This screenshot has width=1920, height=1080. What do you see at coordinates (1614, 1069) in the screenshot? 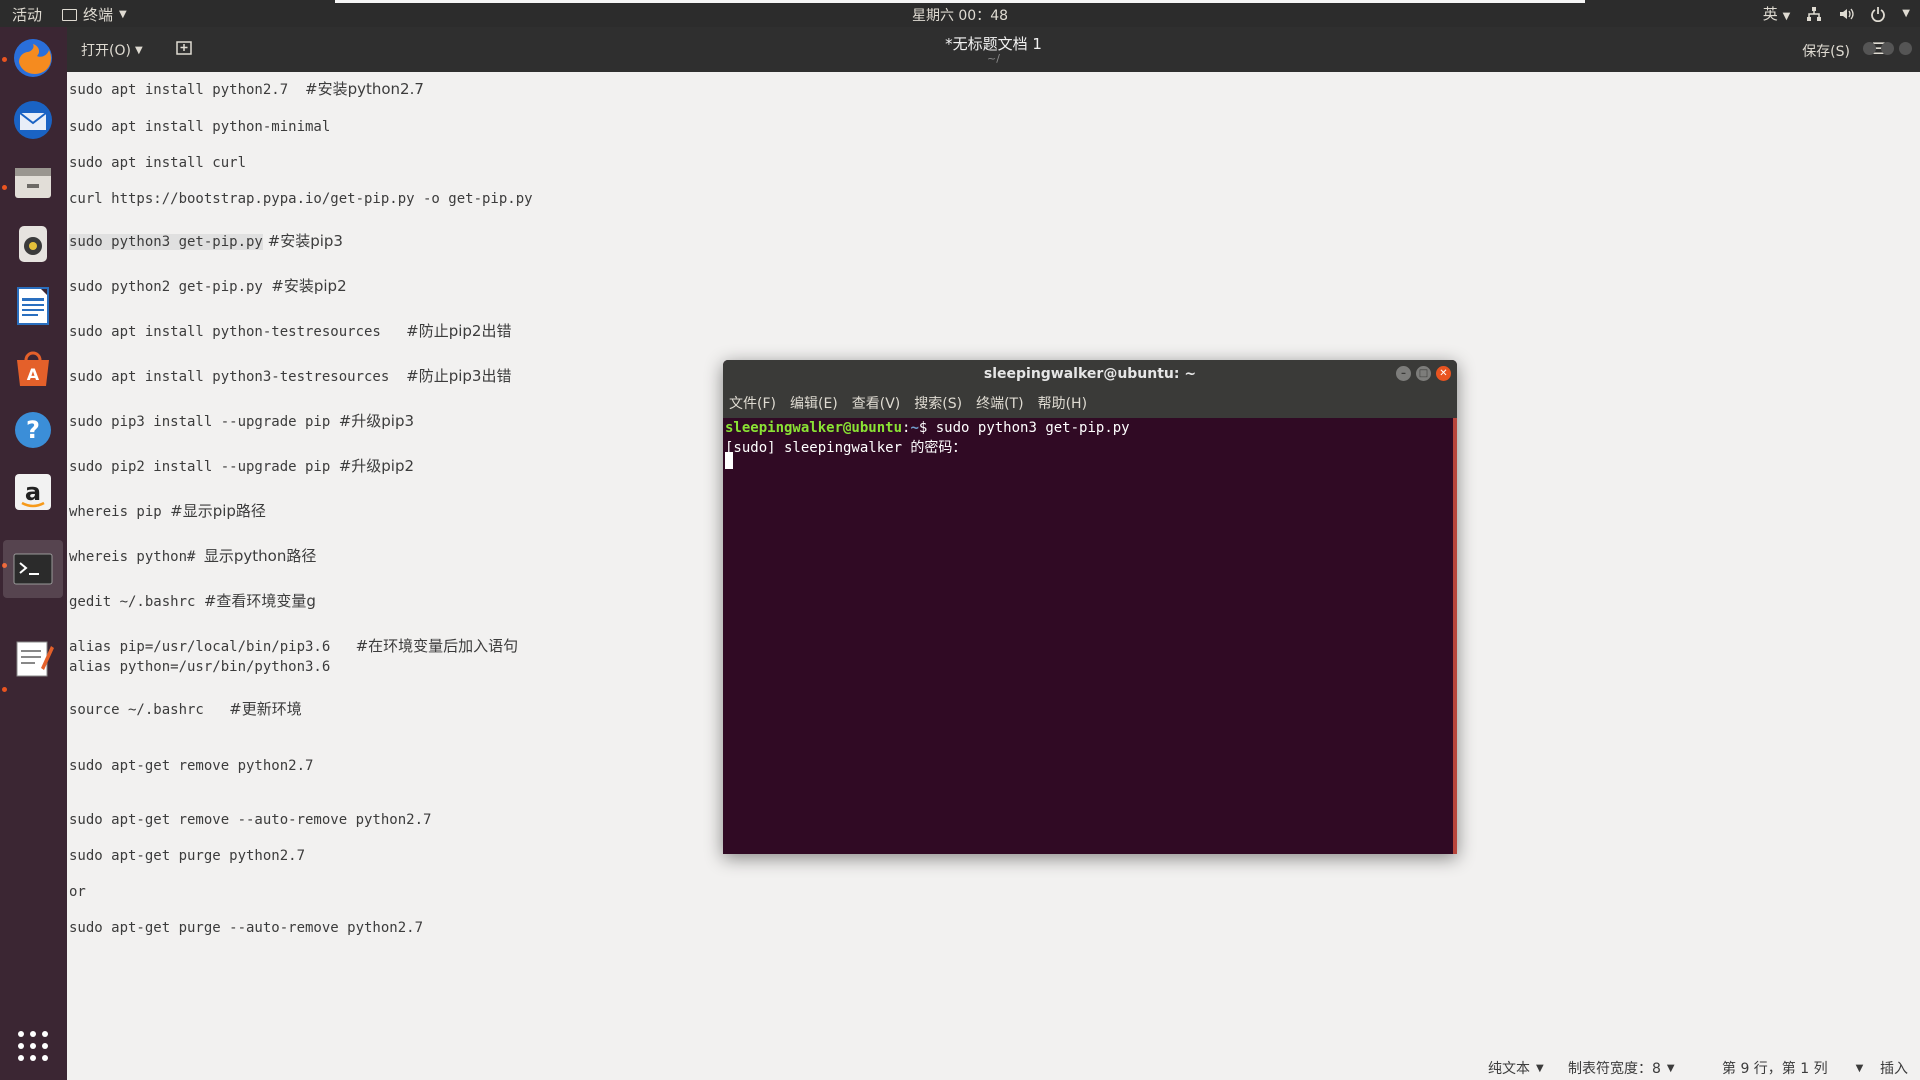
I see `tab-width-label: 制表符宽度：8` at bounding box center [1614, 1069].